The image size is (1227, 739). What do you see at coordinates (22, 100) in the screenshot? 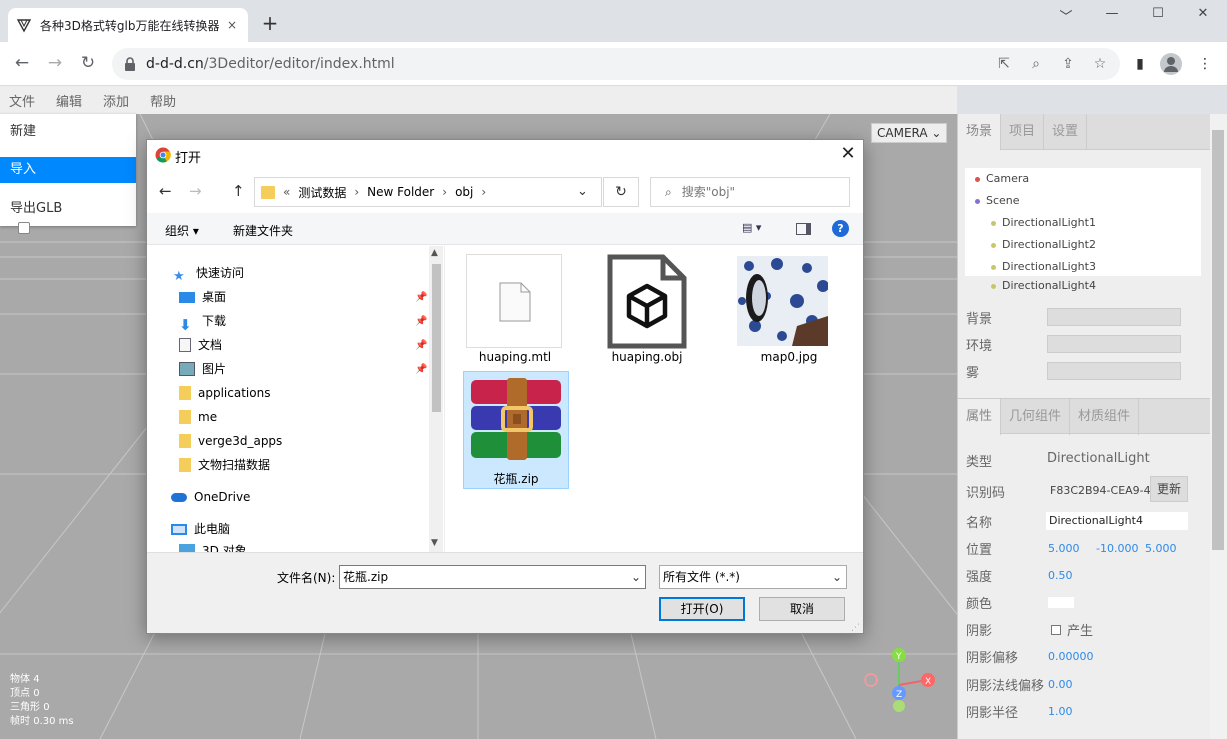
I see `menu-file: 文件` at bounding box center [22, 100].